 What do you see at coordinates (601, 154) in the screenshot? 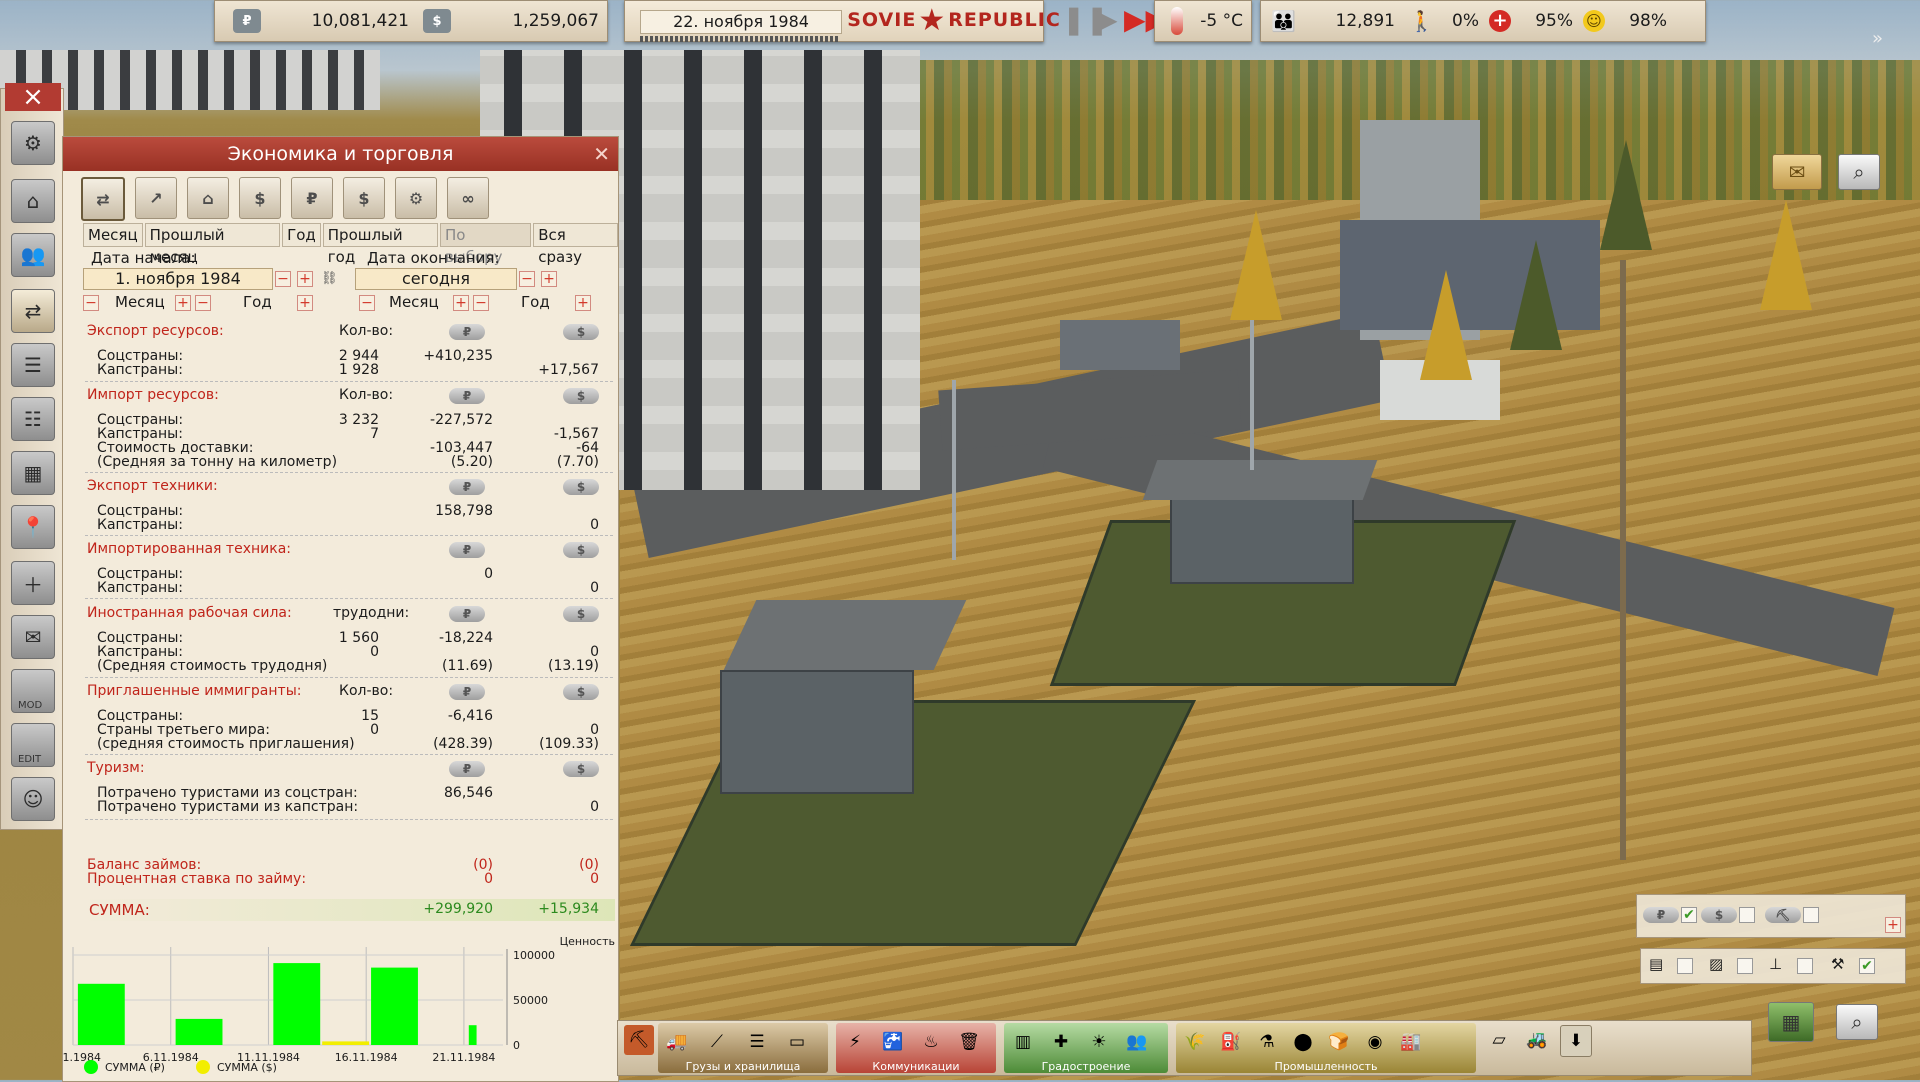
I see `close-panel-button: ✕` at bounding box center [601, 154].